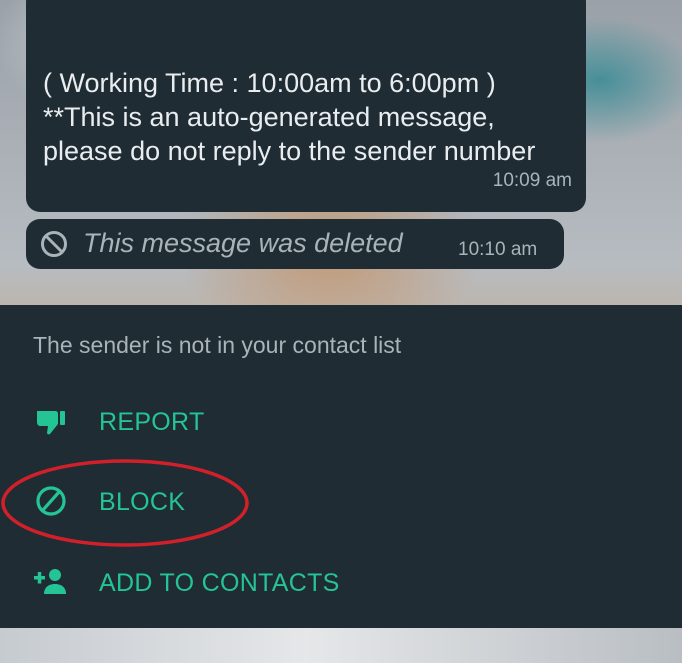 The width and height of the screenshot is (682, 663). Describe the element at coordinates (54, 244) in the screenshot. I see `deleted-message-icon` at that location.